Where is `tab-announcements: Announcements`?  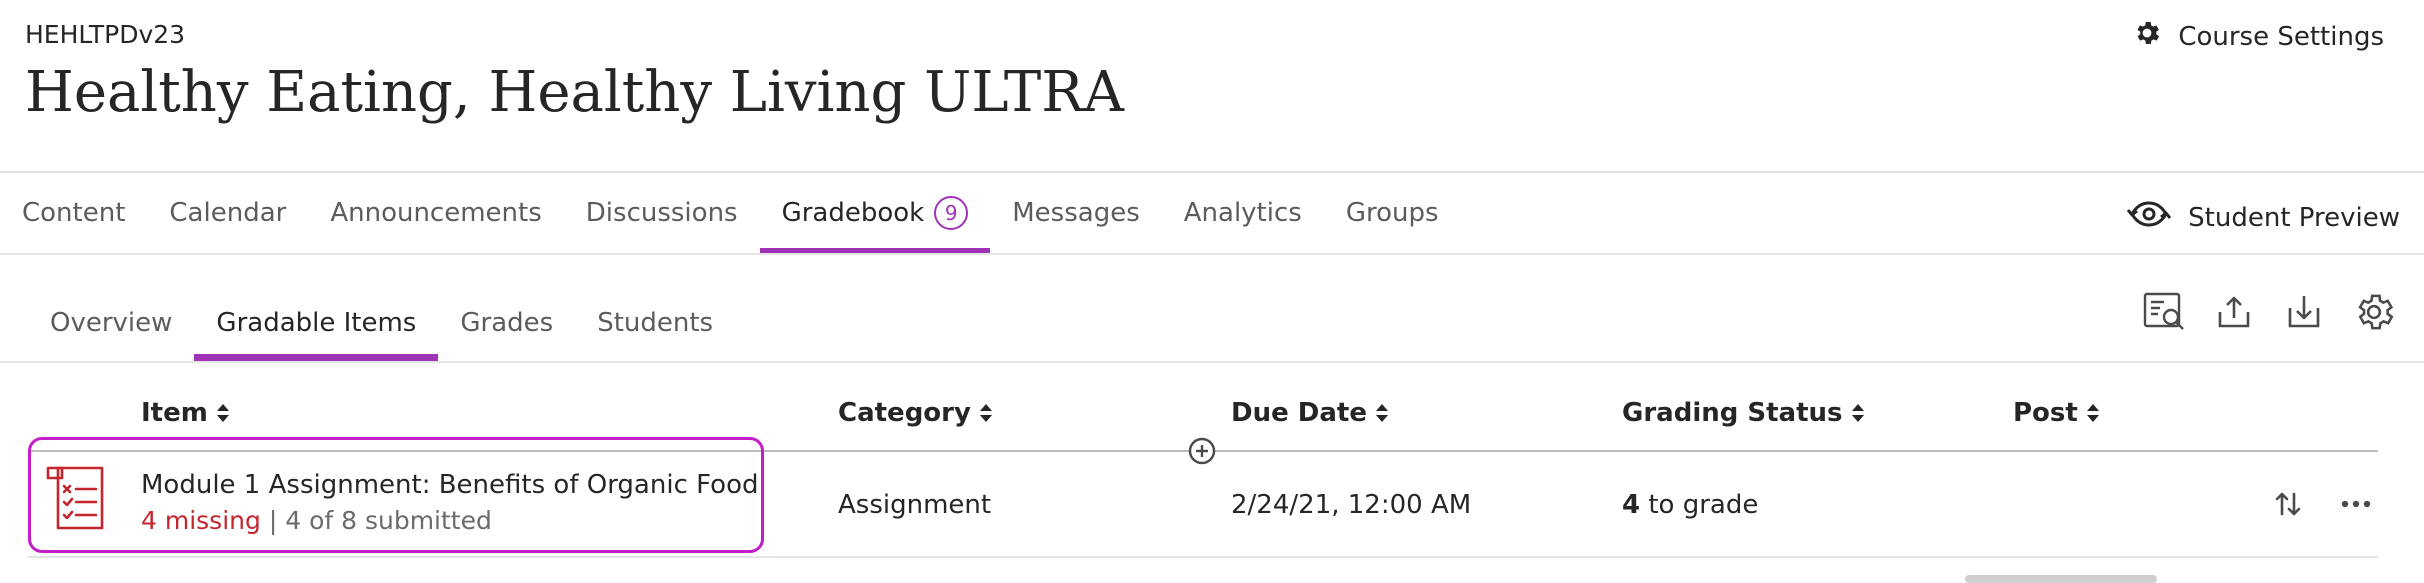 tab-announcements: Announcements is located at coordinates (435, 213).